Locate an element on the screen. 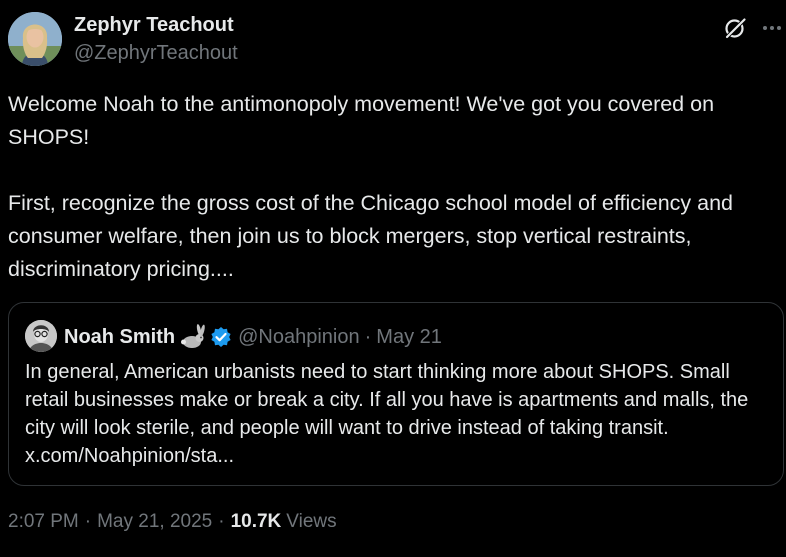  post-date: May 21, 2025 is located at coordinates (154, 522).